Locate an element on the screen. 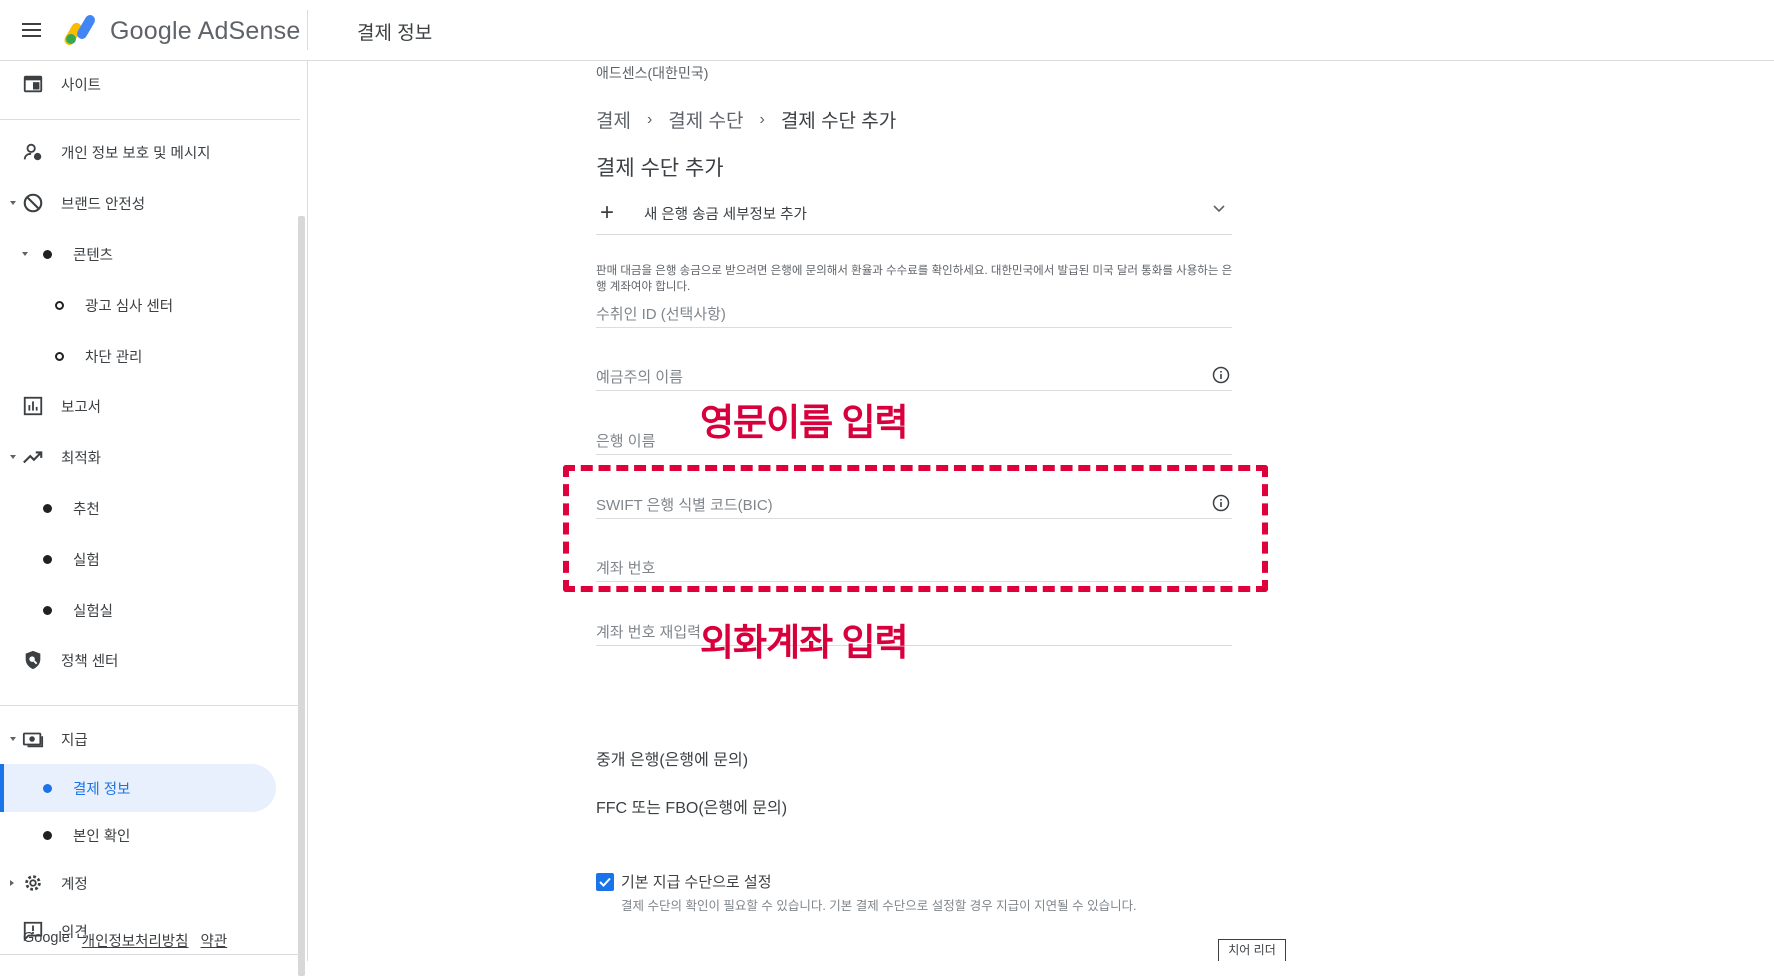 The image size is (1774, 976). sidebar-item-optimization: 최적화 is located at coordinates (138, 457).